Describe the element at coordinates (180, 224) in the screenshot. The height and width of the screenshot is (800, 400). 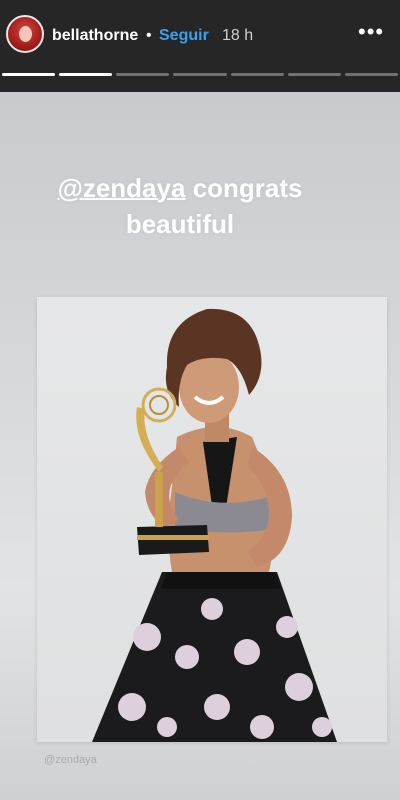
I see `caption-line-2: beautiful` at that location.